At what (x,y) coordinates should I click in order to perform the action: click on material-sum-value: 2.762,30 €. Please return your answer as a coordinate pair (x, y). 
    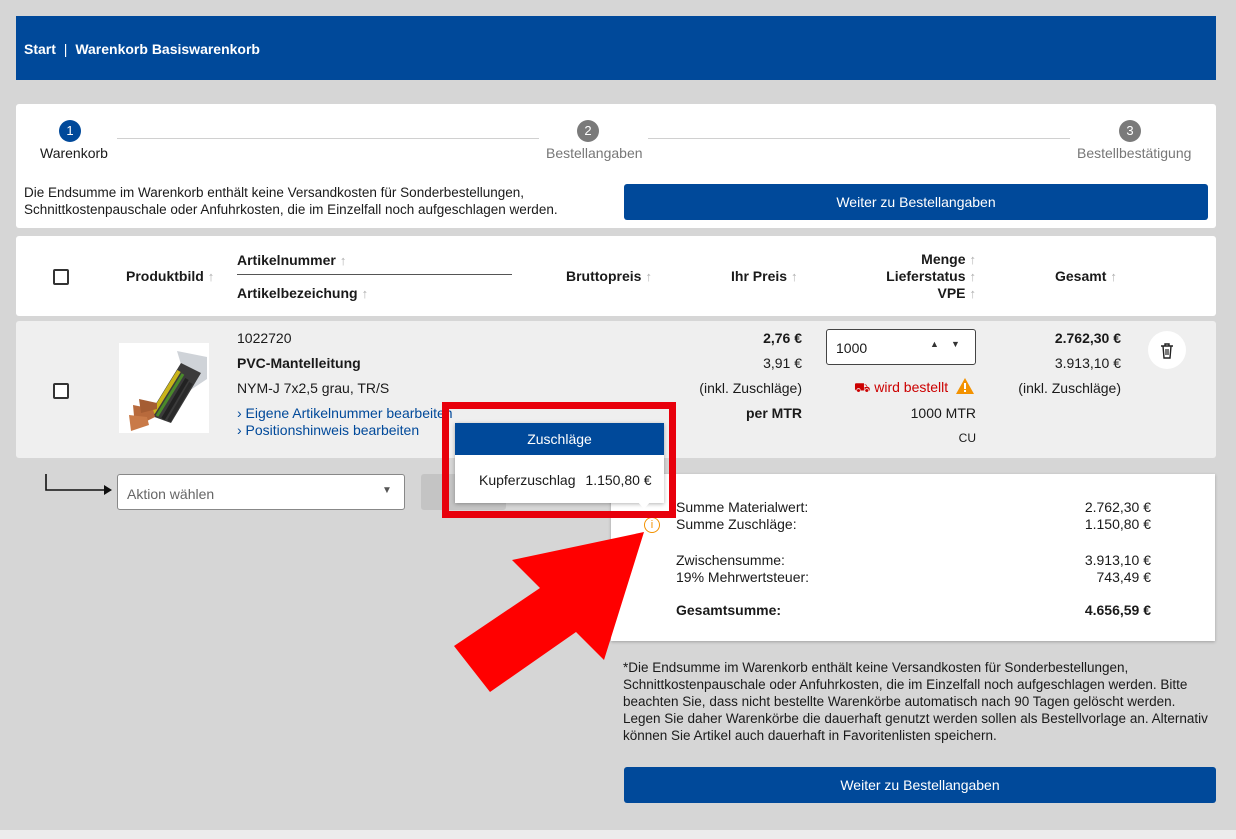
    Looking at the image, I should click on (1117, 507).